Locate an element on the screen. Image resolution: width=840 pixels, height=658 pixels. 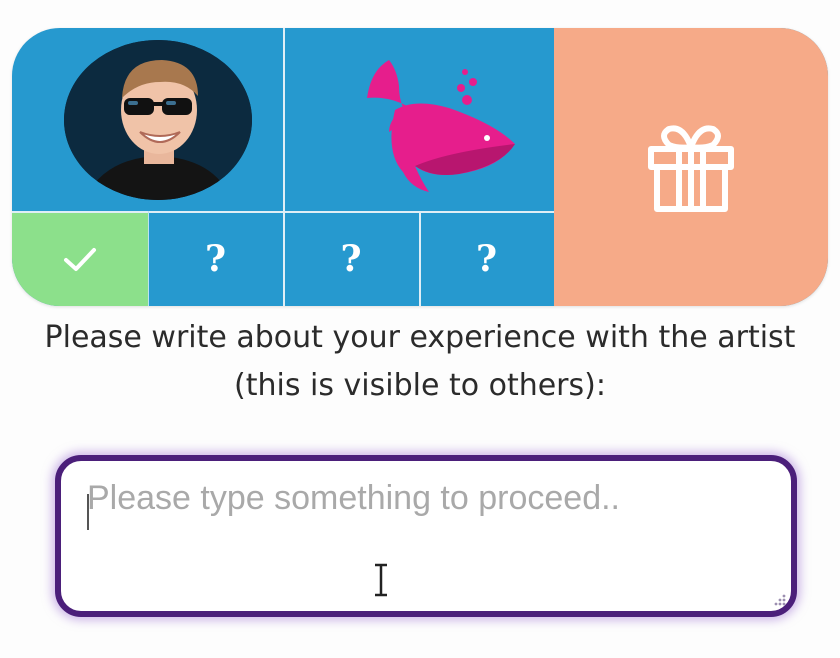
checkmark-icon is located at coordinates (80, 259).